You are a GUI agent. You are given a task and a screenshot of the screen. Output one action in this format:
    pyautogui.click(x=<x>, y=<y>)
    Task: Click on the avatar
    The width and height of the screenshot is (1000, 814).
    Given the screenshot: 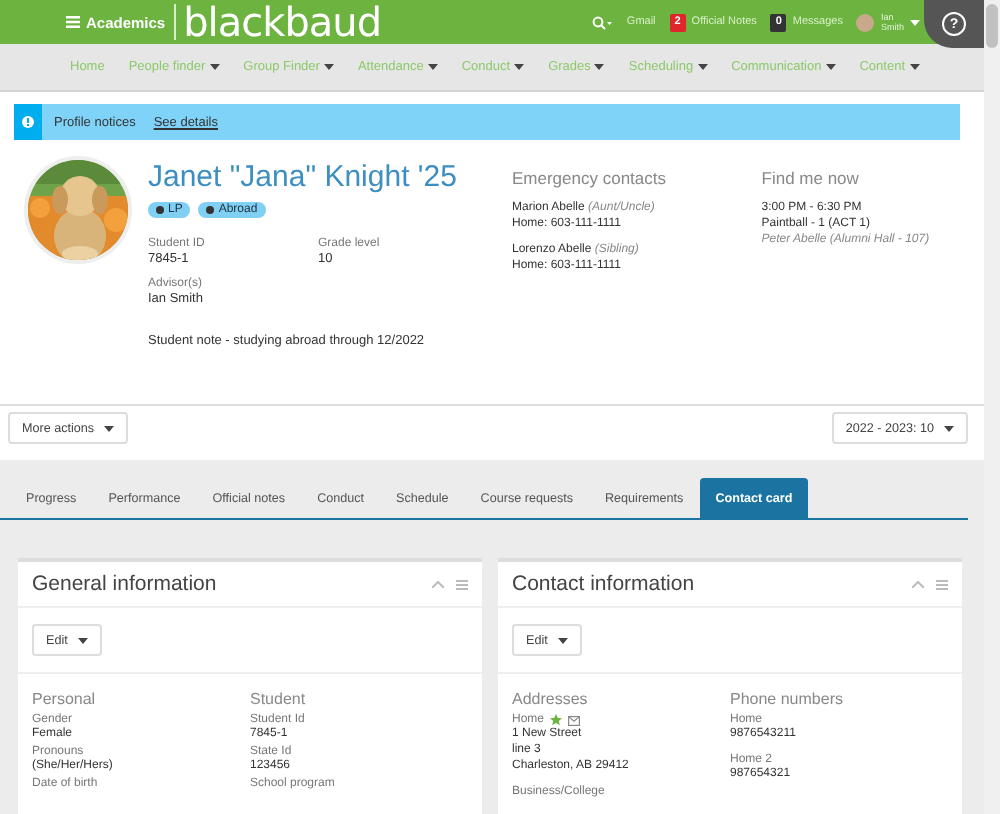 What is the action you would take?
    pyautogui.click(x=865, y=22)
    